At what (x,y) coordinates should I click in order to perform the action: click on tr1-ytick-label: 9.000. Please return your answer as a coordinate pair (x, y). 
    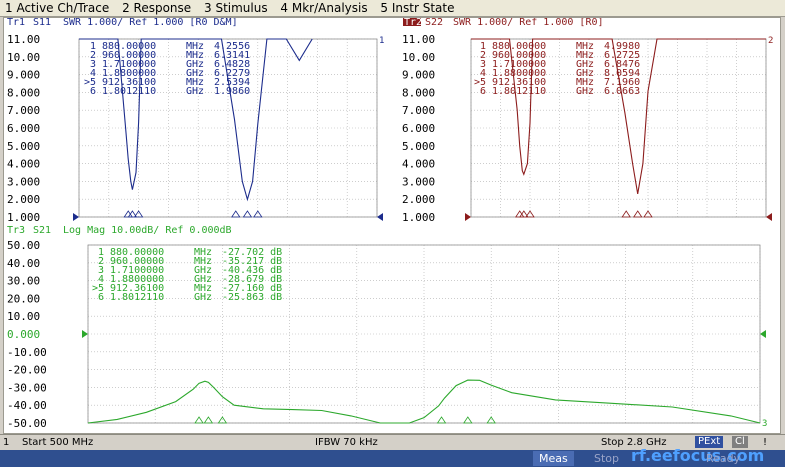
    Looking at the image, I should click on (23, 75).